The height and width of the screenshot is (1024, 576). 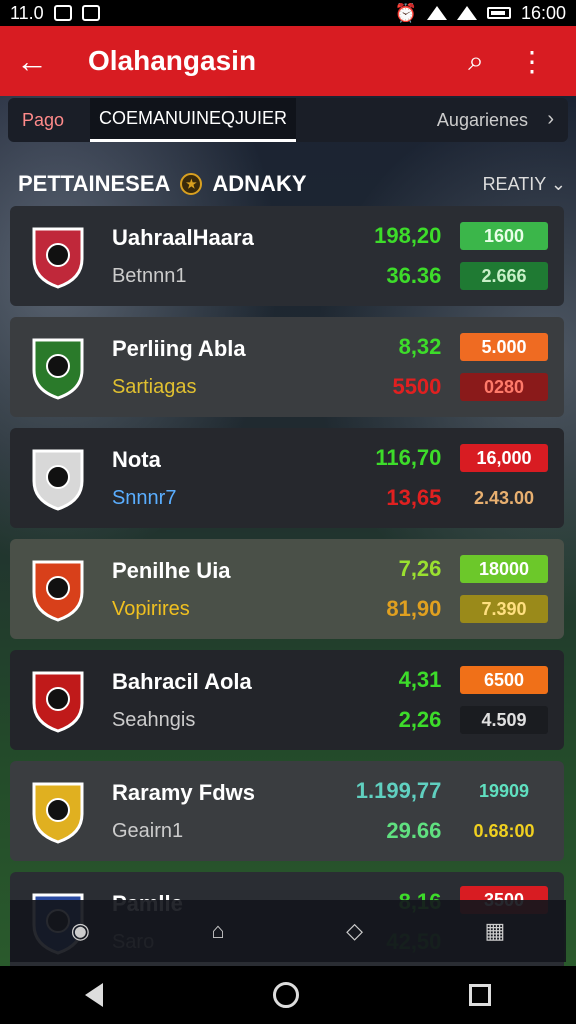 What do you see at coordinates (414, 275) in the screenshot?
I see `secondary-value: 36.36` at bounding box center [414, 275].